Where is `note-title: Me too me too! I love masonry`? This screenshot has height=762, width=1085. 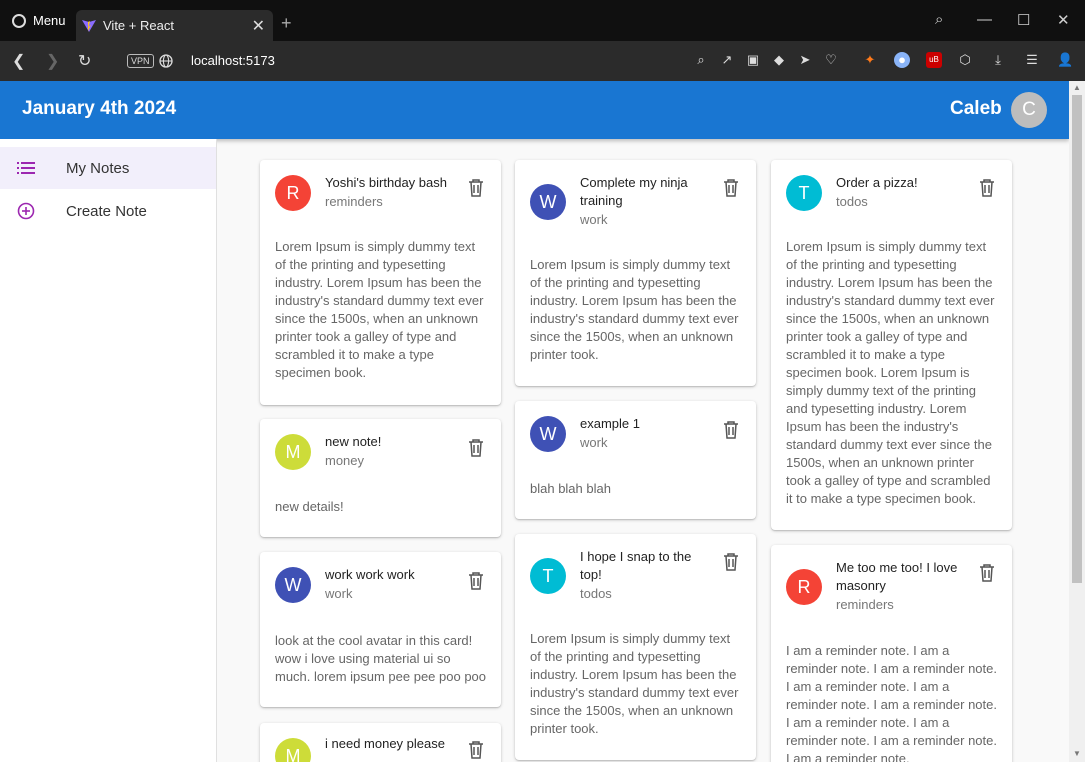
note-title: Me too me too! I love masonry is located at coordinates (897, 576).